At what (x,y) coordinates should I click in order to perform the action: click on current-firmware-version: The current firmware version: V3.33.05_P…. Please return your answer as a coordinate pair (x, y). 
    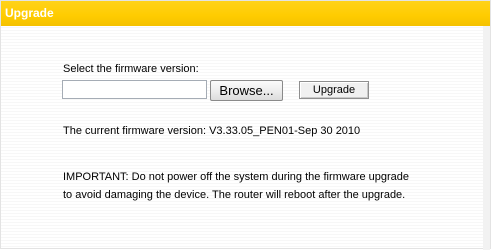
    Looking at the image, I should click on (212, 131).